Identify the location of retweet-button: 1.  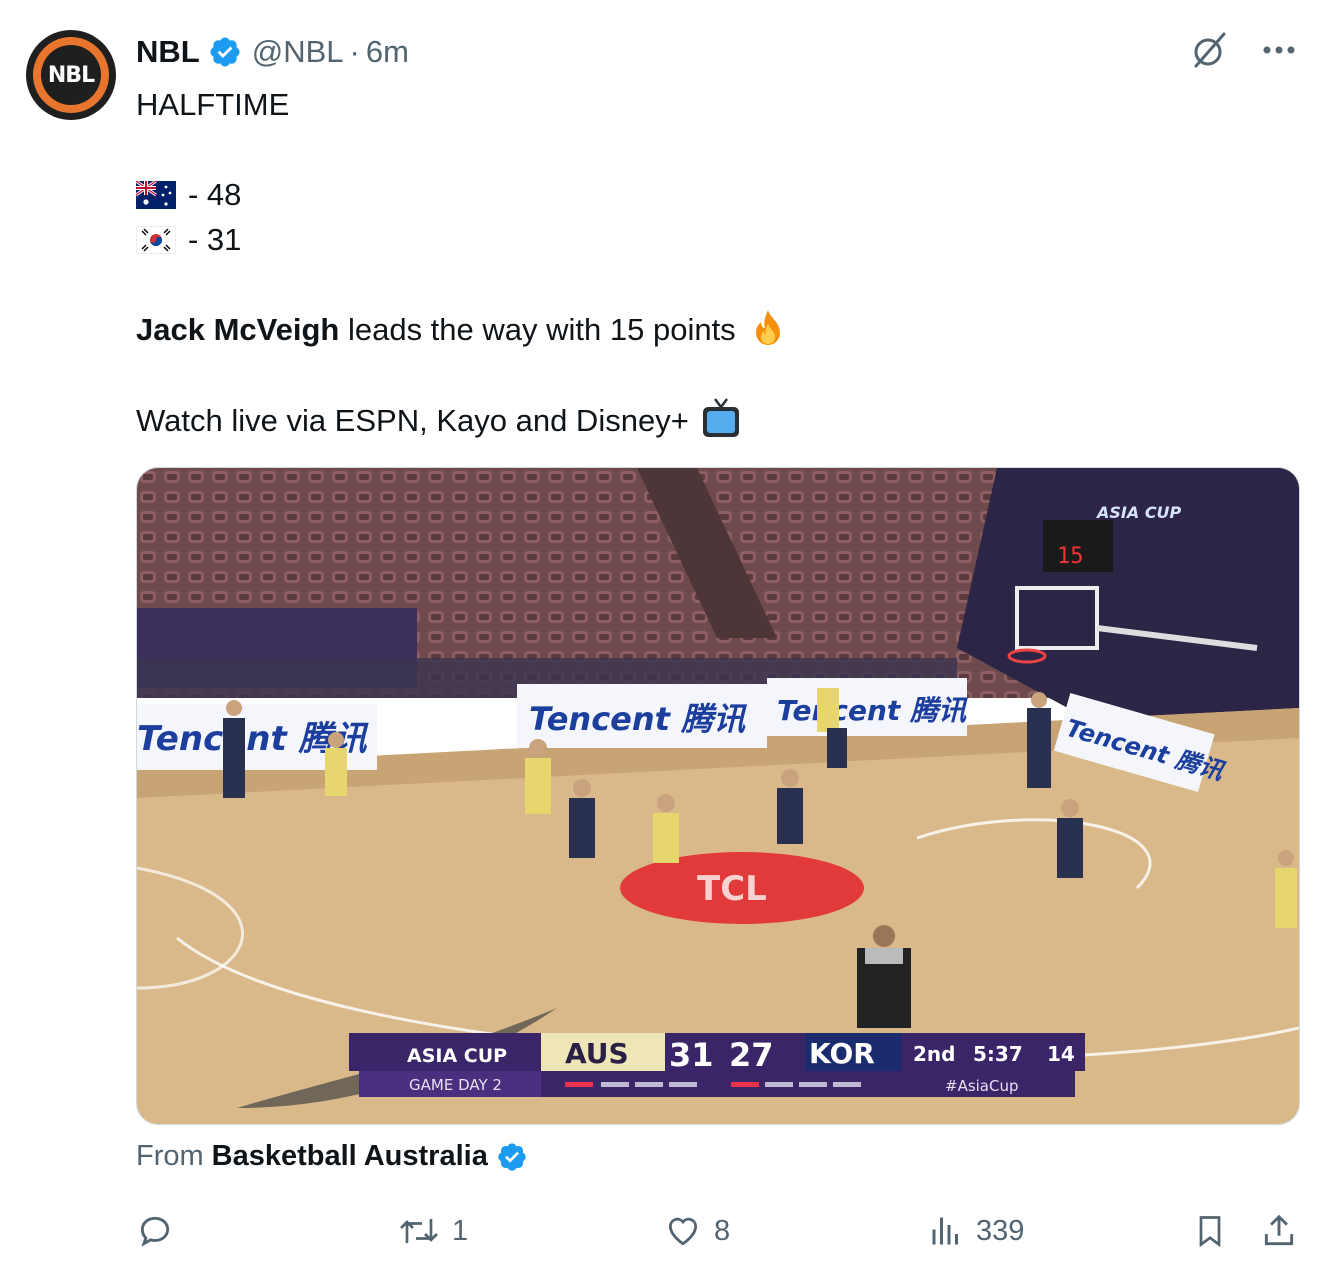
(433, 1231).